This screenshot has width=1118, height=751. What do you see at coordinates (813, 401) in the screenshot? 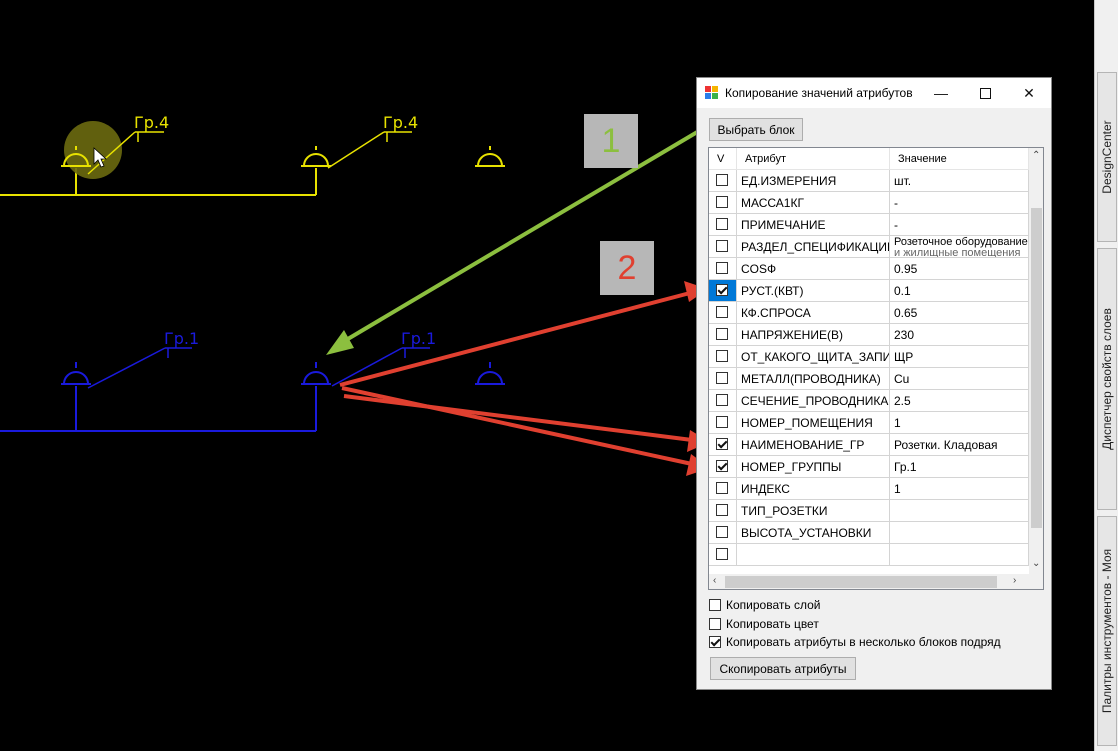
I see `attribute-name-cell: СЕЧЕНИЕ_ПРОВОДНИКА` at bounding box center [813, 401].